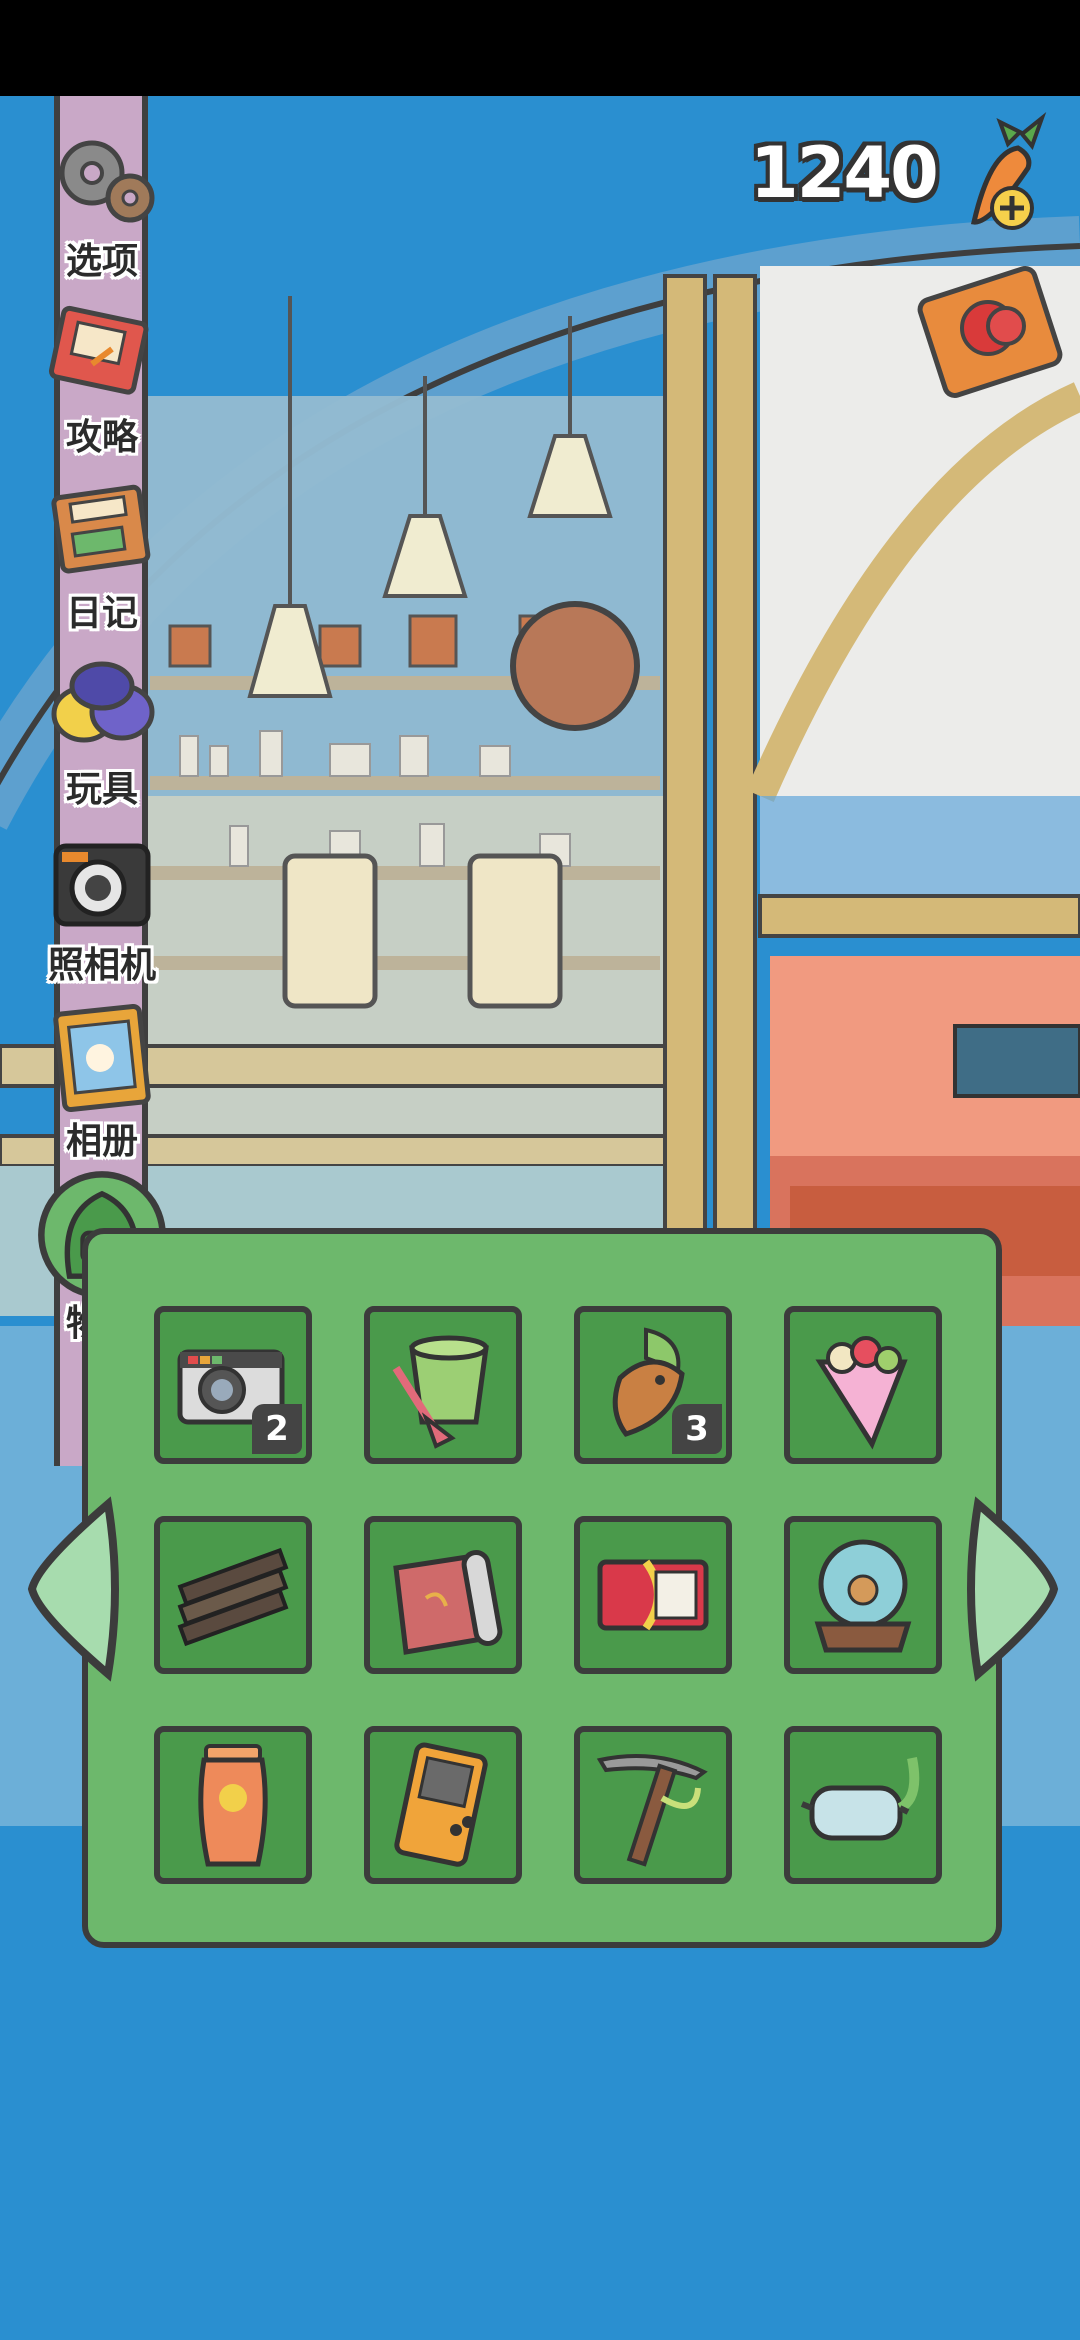 The image size is (1080, 2340). Describe the element at coordinates (448, 1602) in the screenshot. I see `rug-roll-icon` at that location.